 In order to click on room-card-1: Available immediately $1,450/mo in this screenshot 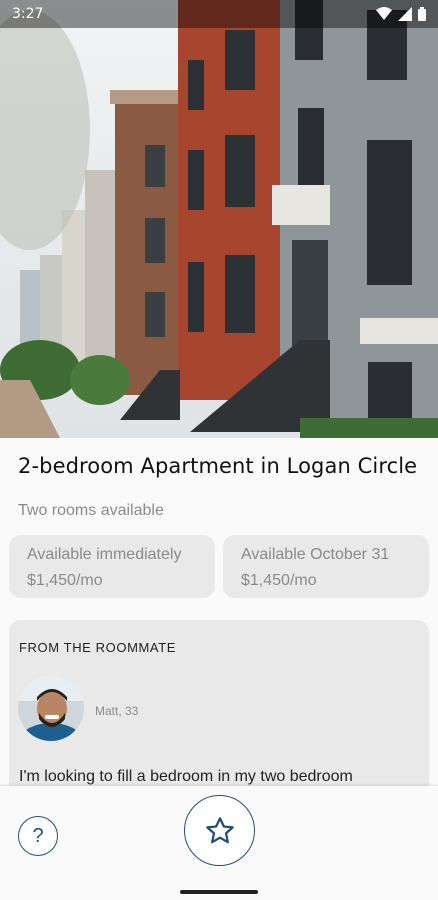, I will do `click(112, 566)`.